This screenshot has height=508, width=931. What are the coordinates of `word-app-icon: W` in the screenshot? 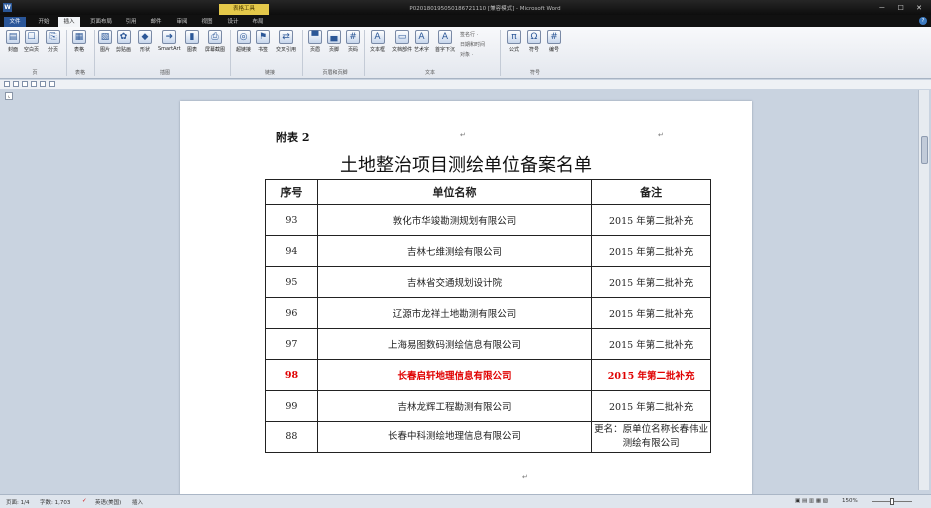 It's located at (7, 7).